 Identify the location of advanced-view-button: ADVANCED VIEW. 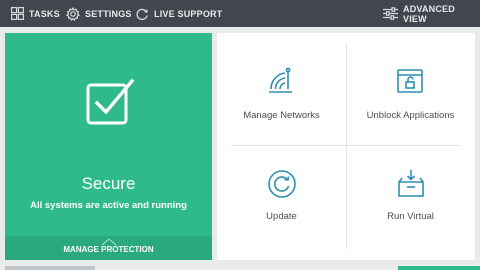
(431, 13).